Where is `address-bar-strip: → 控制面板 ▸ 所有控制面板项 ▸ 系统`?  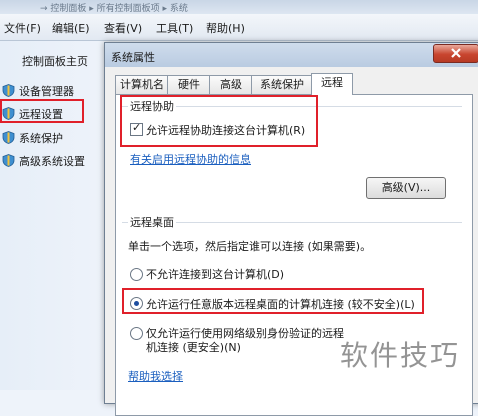
address-bar-strip: → 控制面板 ▸ 所有控制面板项 ▸ 系统 is located at coordinates (239, 7).